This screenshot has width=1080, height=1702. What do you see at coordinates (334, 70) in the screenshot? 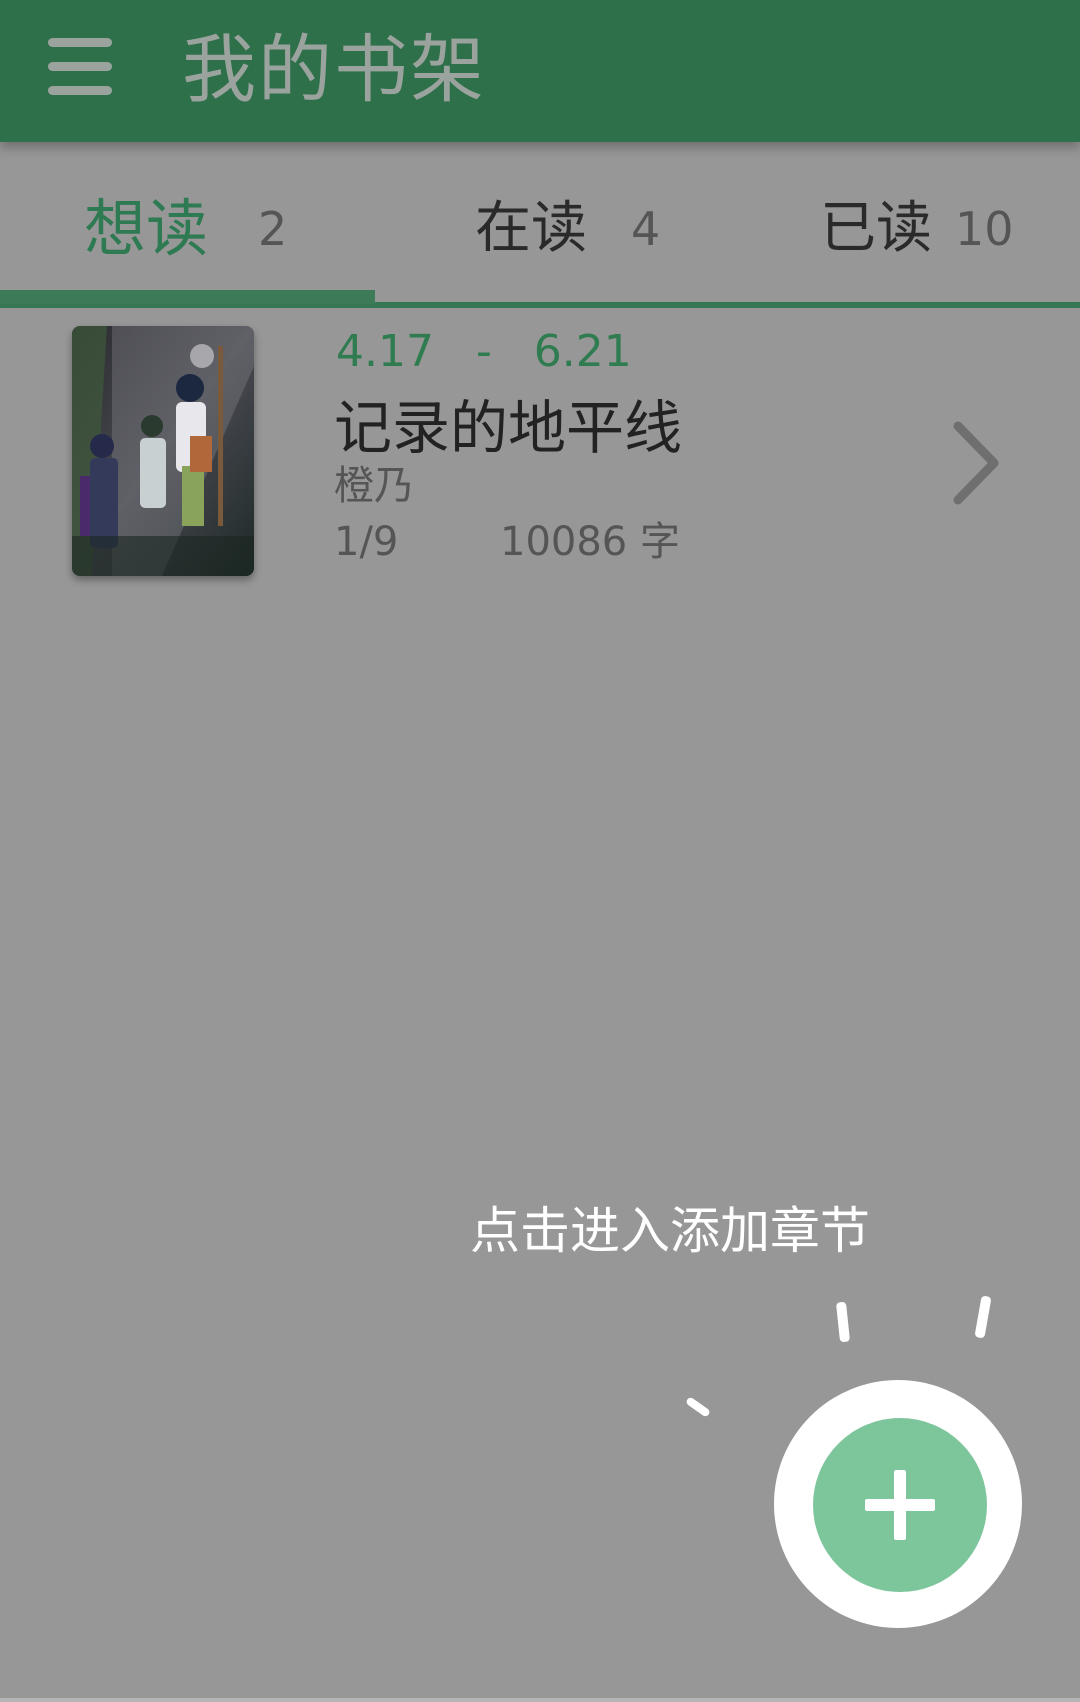
I see `page-title: 我的书架` at bounding box center [334, 70].